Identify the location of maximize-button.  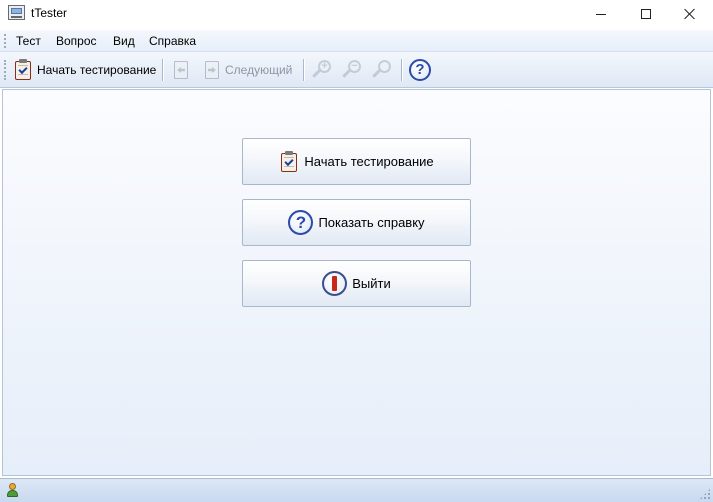
(646, 14).